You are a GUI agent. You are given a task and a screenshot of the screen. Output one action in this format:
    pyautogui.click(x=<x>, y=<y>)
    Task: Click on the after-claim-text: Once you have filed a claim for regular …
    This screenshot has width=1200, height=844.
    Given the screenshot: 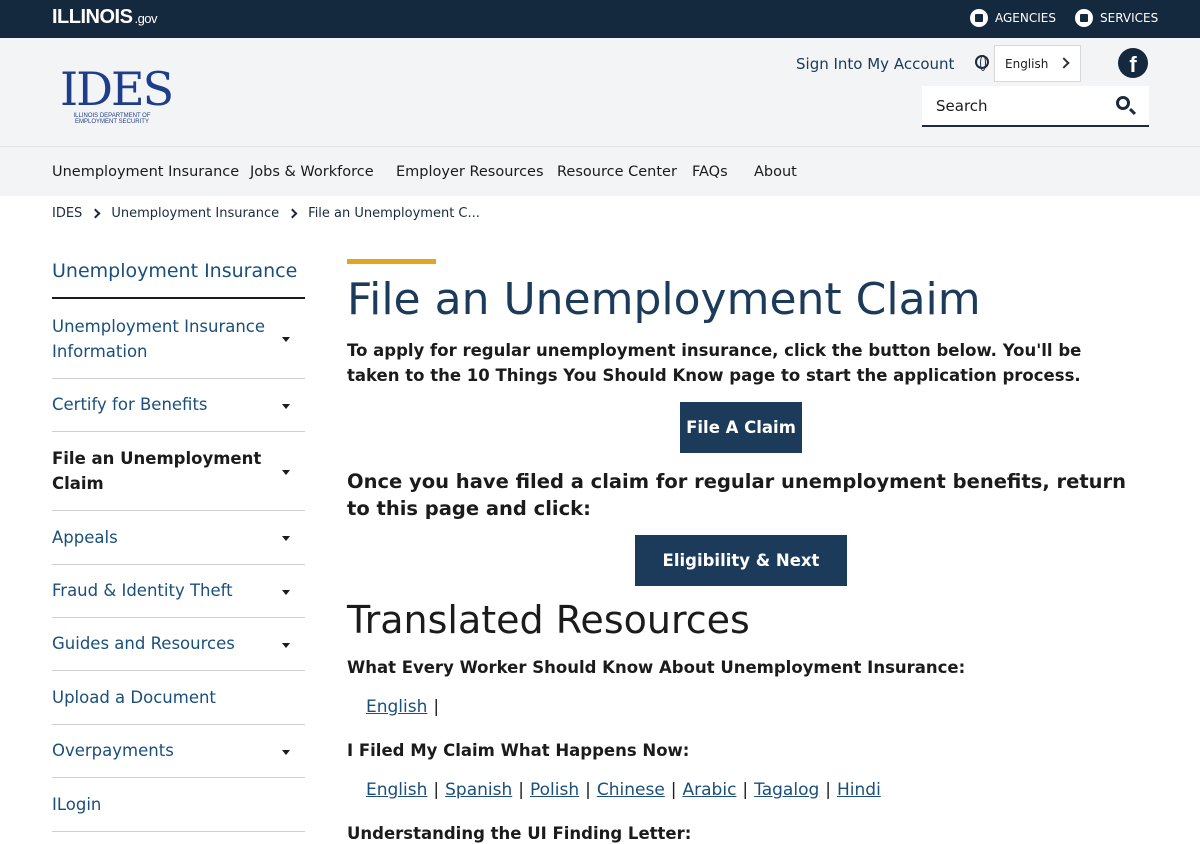 What is the action you would take?
    pyautogui.click(x=737, y=495)
    